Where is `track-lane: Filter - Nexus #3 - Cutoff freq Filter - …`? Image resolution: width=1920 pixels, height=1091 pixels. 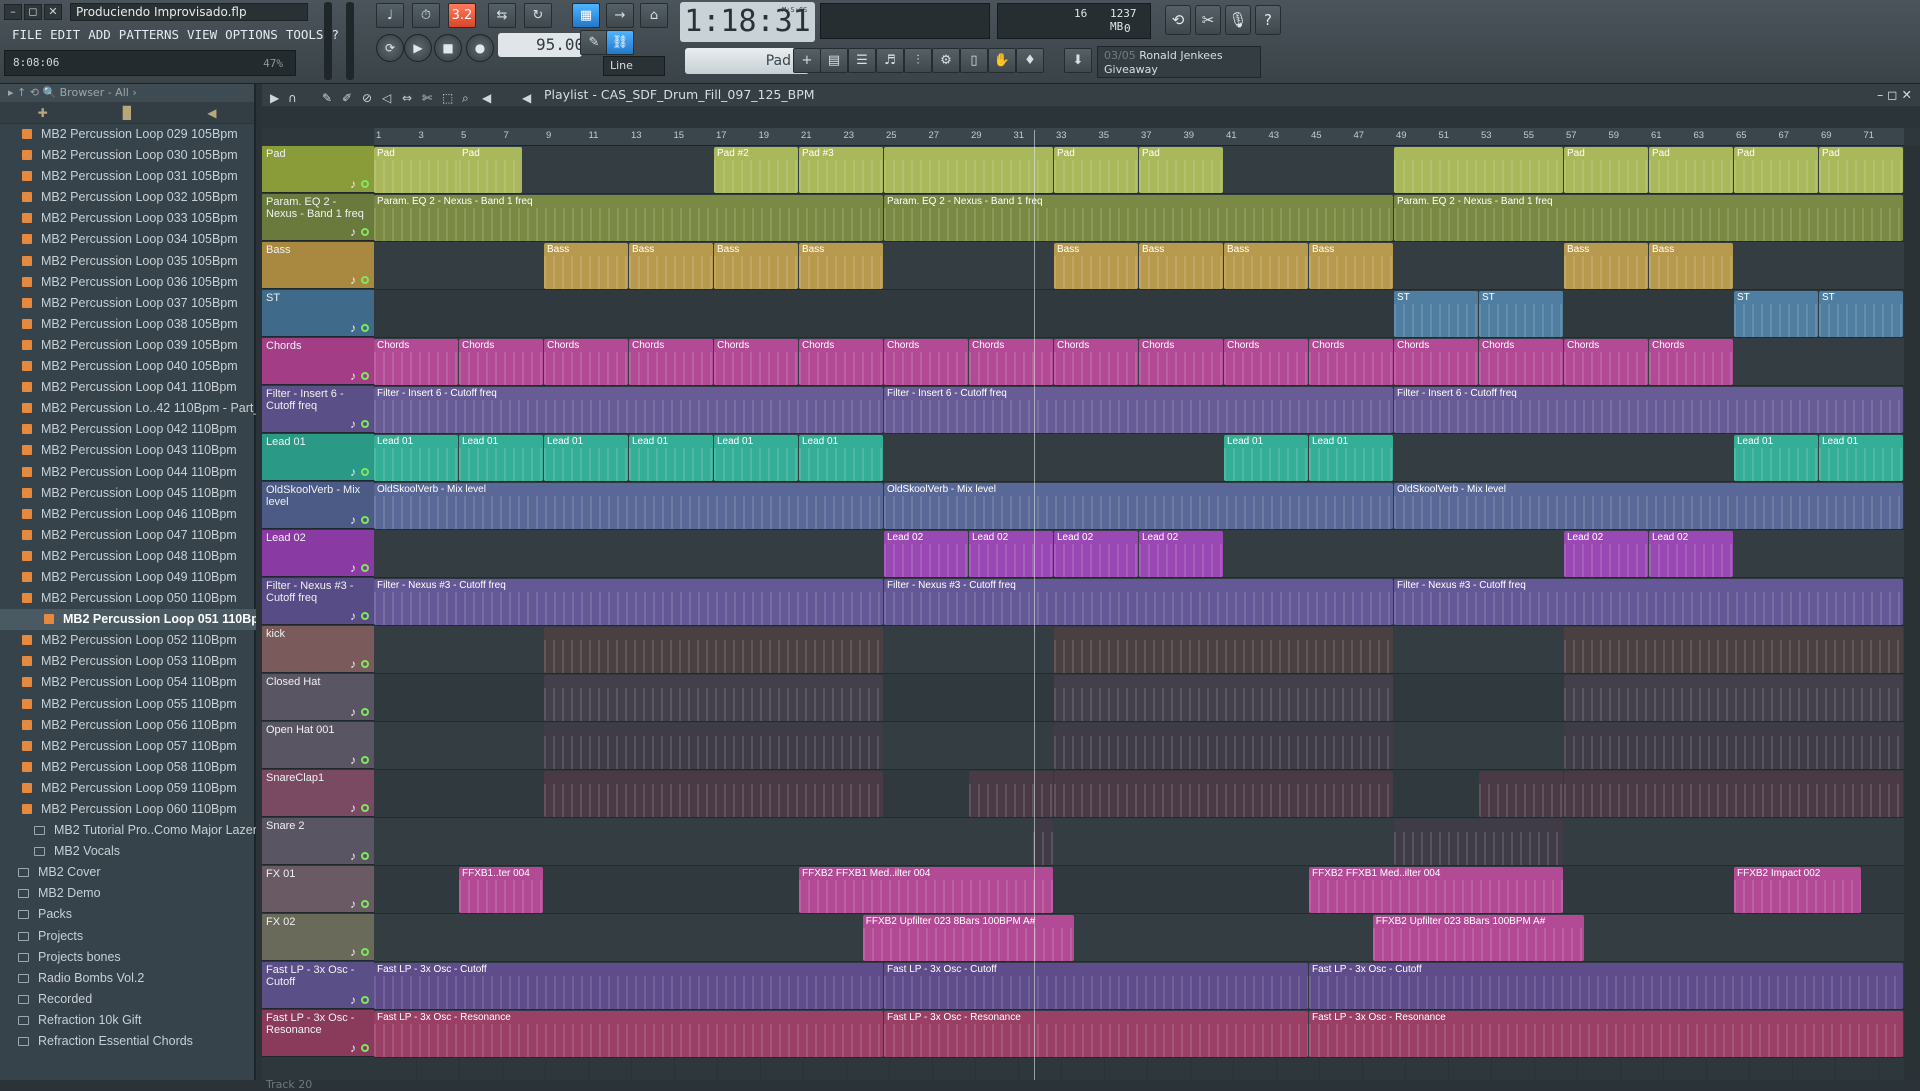
track-lane: Filter - Nexus #3 - Cutoff freq Filter - … is located at coordinates (1139, 602).